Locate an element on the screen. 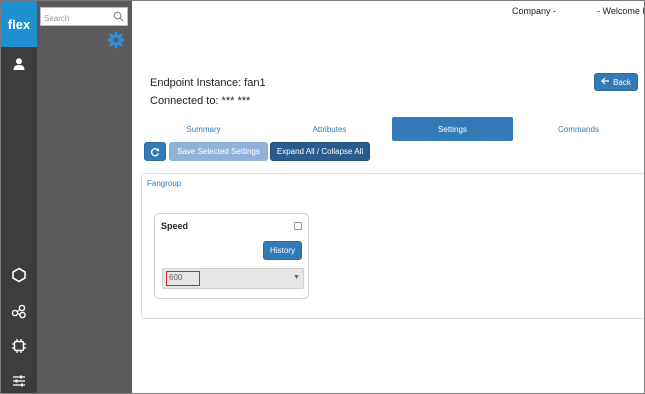 The width and height of the screenshot is (645, 394). back-button: Back is located at coordinates (616, 82).